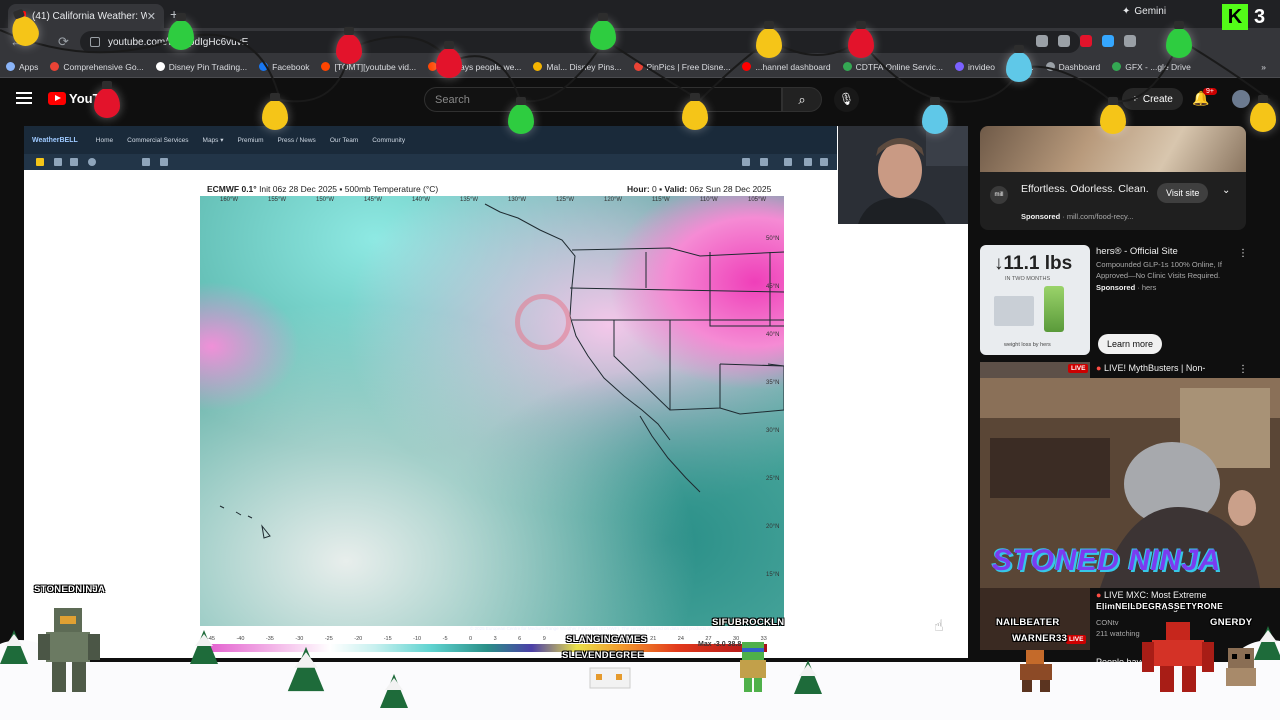 The width and height of the screenshot is (1280, 720). Describe the element at coordinates (1064, 41) in the screenshot. I see `bookmark-star-icon` at that location.